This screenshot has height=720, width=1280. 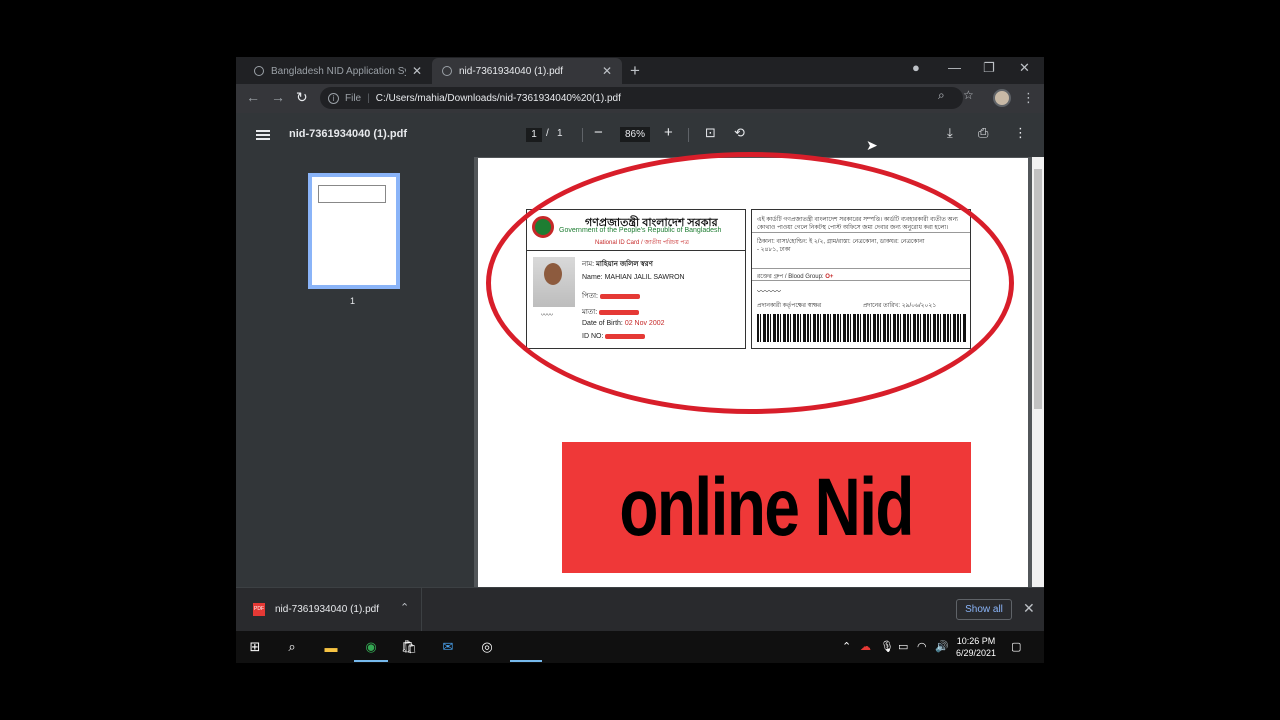 What do you see at coordinates (255, 647) in the screenshot?
I see `windows-start-icon: ⊞` at bounding box center [255, 647].